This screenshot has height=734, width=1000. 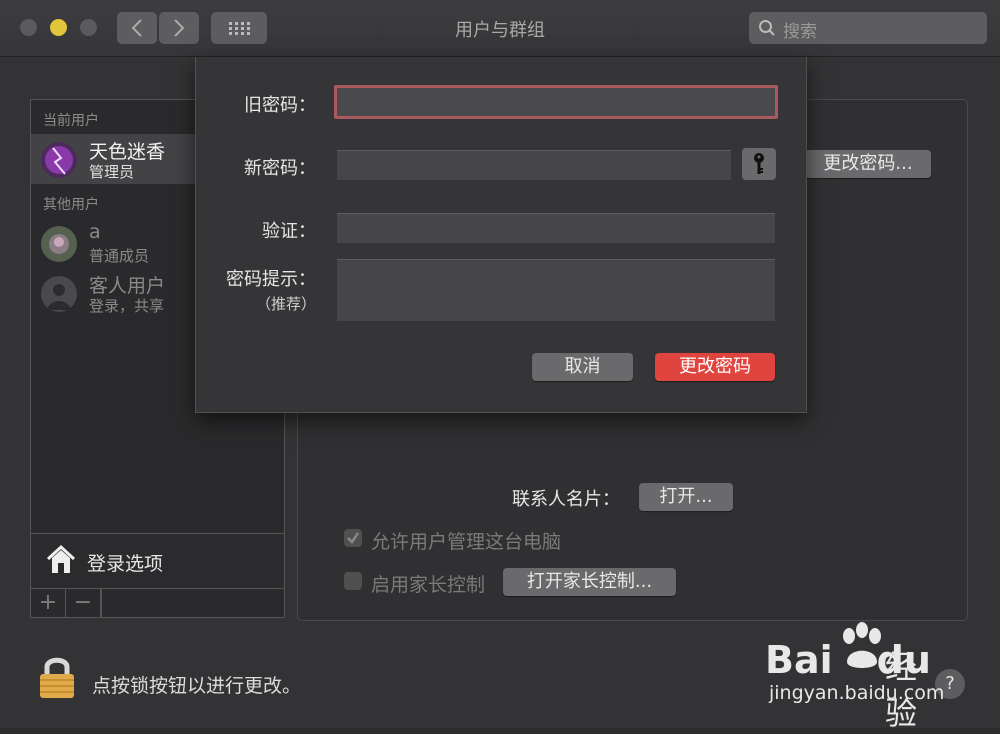 I want to click on lock-icon, so click(x=57, y=677).